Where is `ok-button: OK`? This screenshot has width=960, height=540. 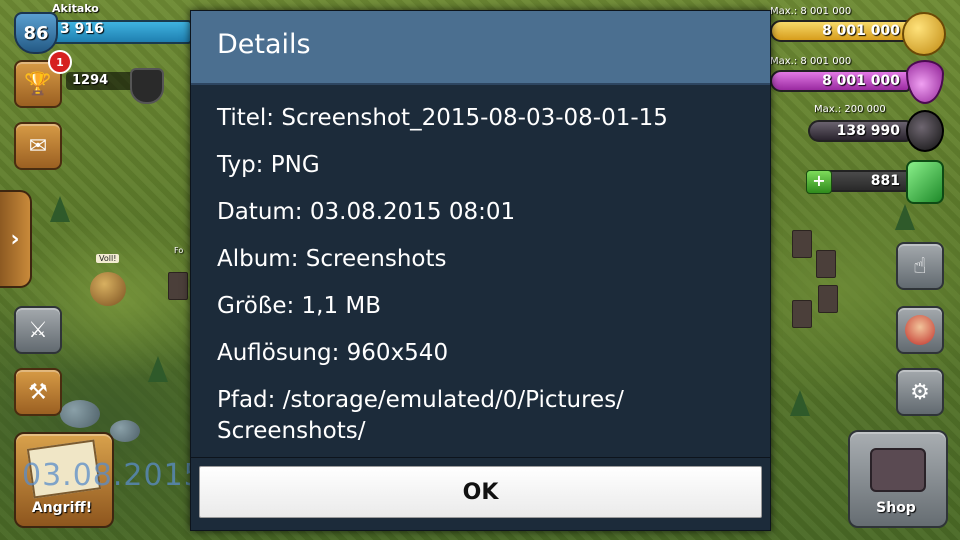 ok-button: OK is located at coordinates (480, 492).